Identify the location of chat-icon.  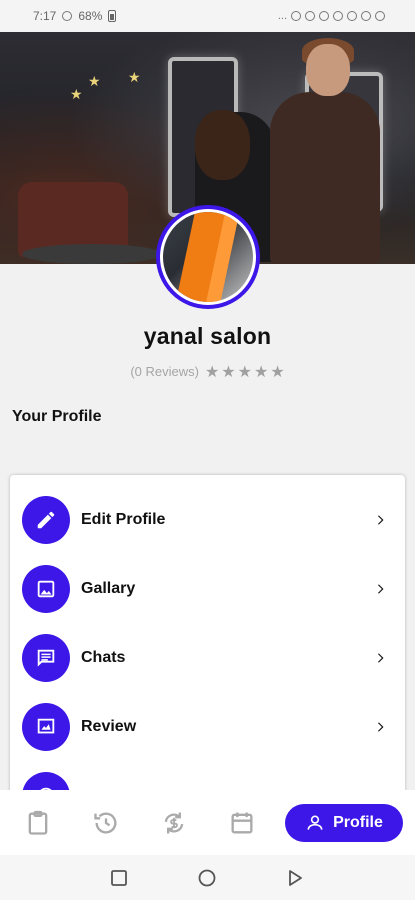
(46, 658).